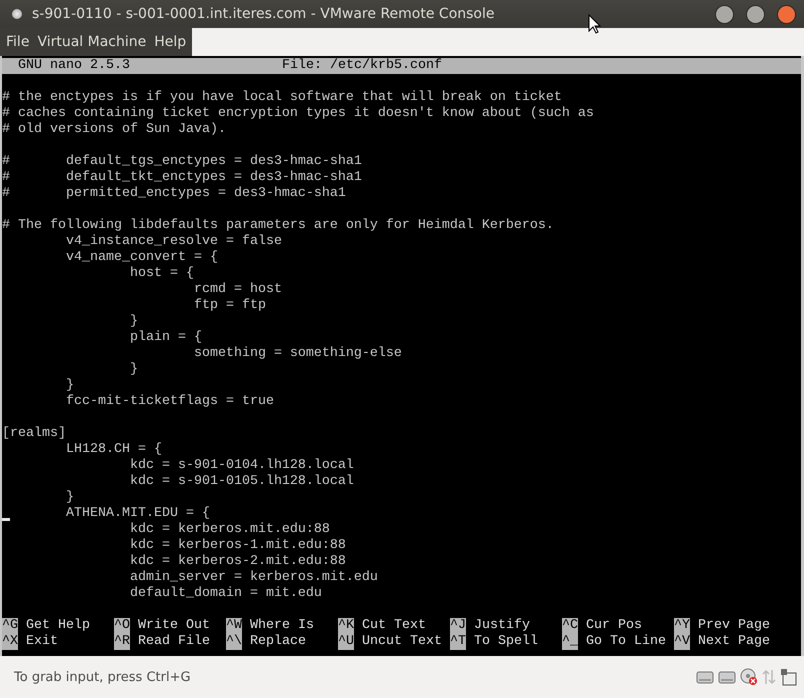 The height and width of the screenshot is (698, 804). What do you see at coordinates (614, 626) in the screenshot?
I see `shortcut-label: Cur Pos` at bounding box center [614, 626].